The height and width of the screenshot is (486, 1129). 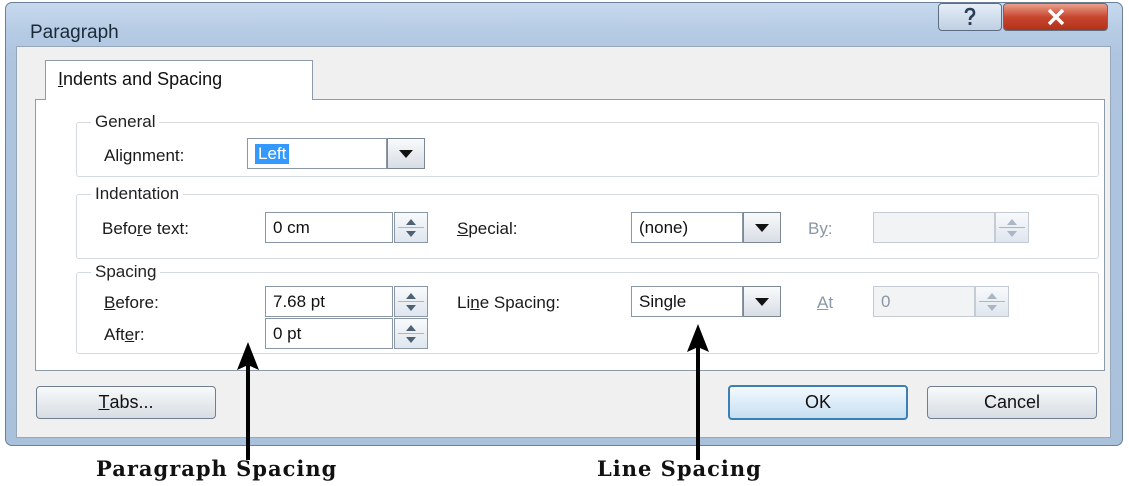 I want to click on spacing-after-label: After:, so click(x=124, y=334).